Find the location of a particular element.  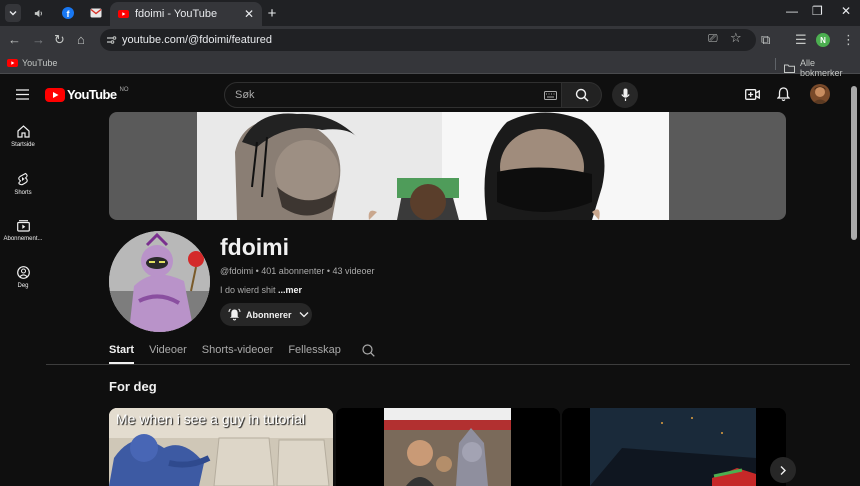

channel-avatar is located at coordinates (159, 281).